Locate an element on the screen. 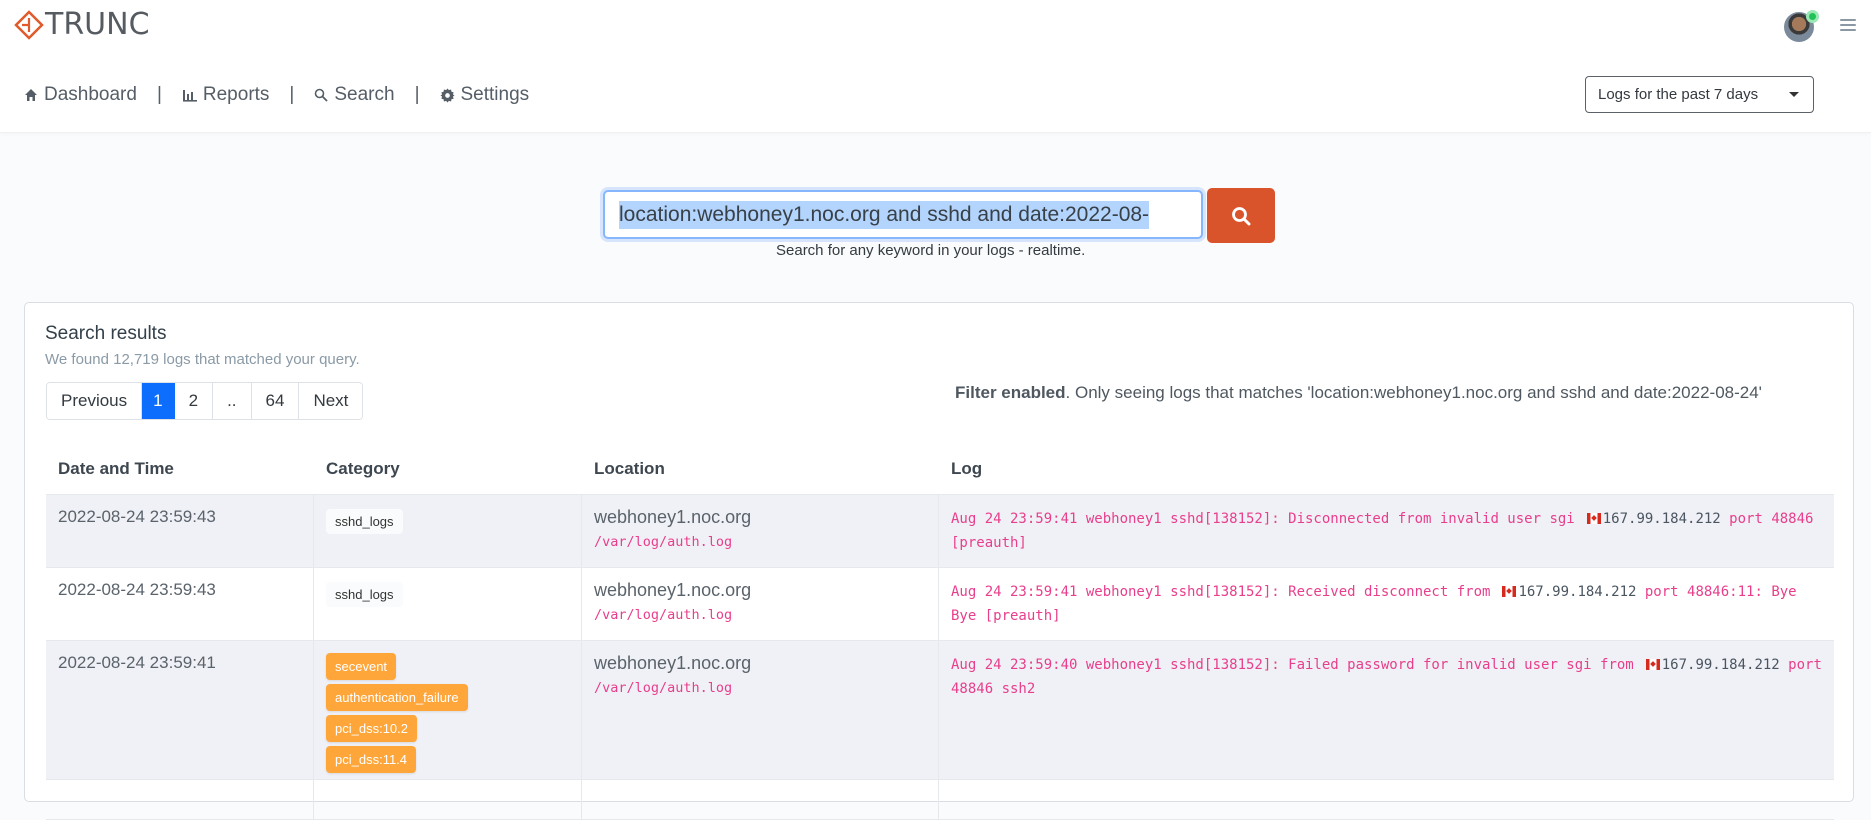 The height and width of the screenshot is (820, 1871). logo: TRUNC is located at coordinates (82, 25).